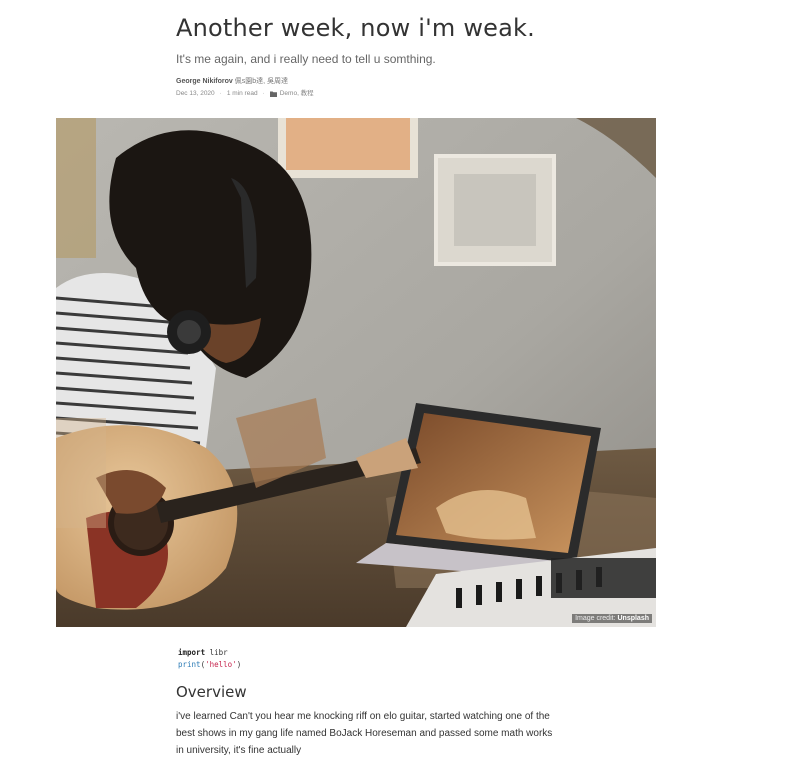 This screenshot has height=765, width=792. What do you see at coordinates (239, 664) in the screenshot?
I see `code-paren-close: )` at bounding box center [239, 664].